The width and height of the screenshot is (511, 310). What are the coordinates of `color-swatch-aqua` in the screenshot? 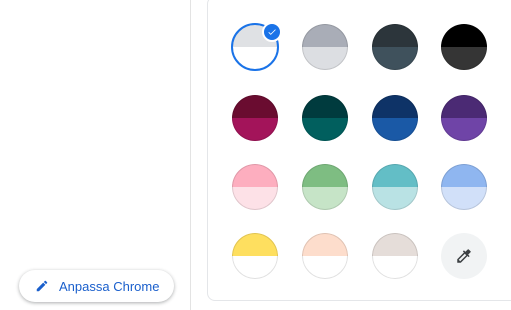 It's located at (395, 187).